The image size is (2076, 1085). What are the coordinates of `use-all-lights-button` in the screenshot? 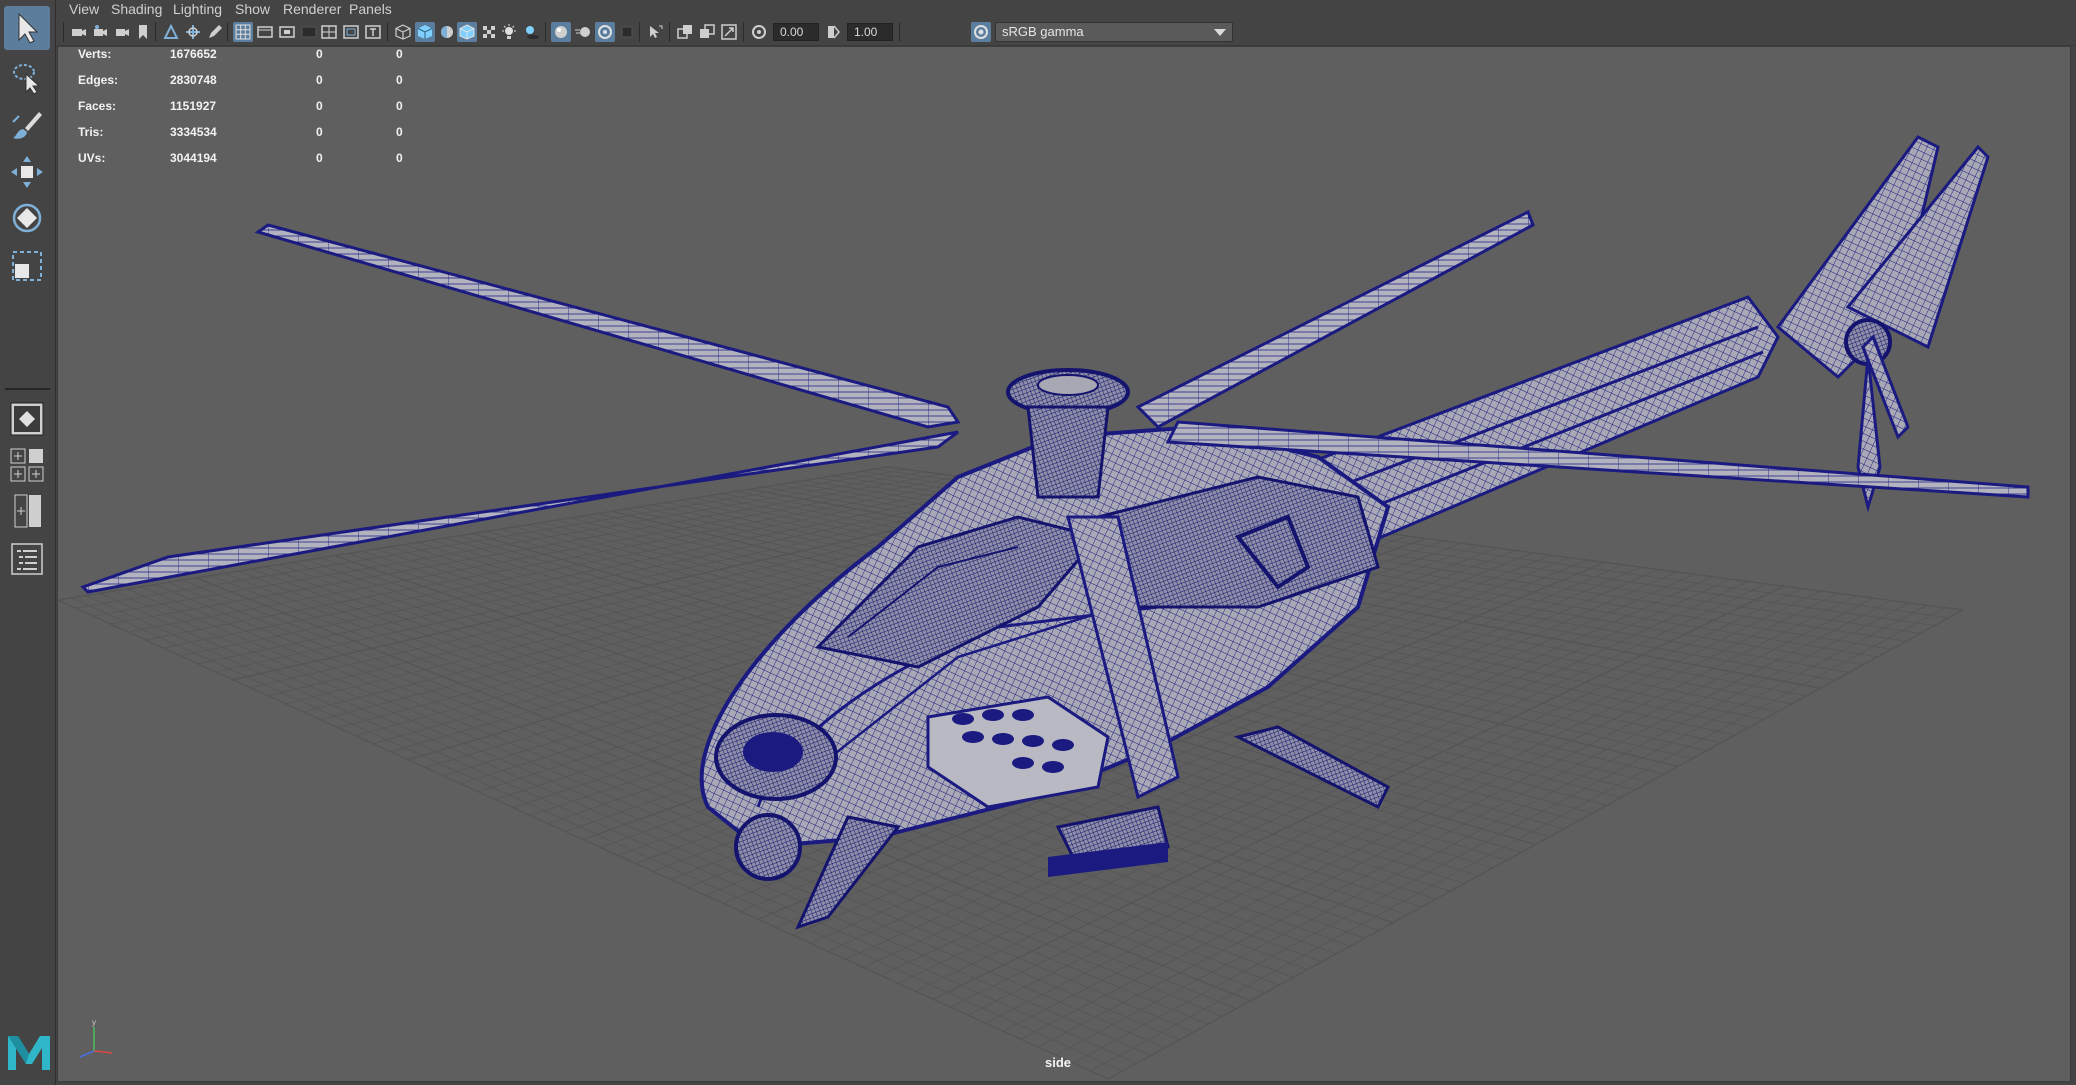 It's located at (509, 32).